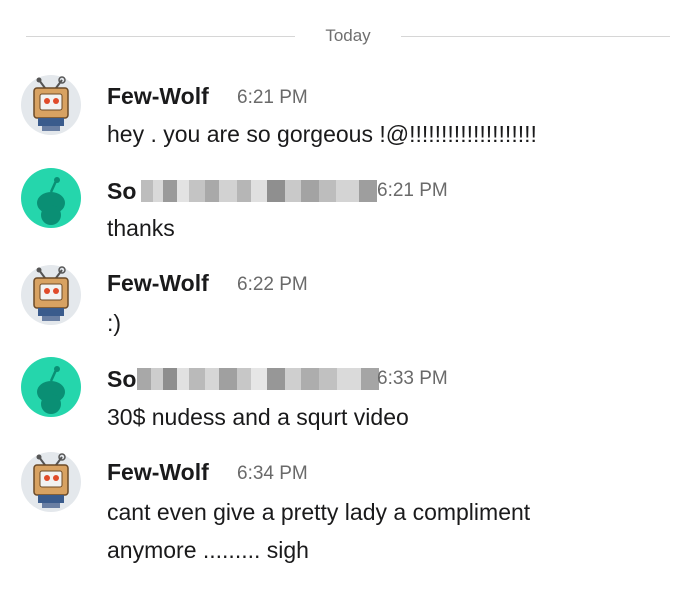 The width and height of the screenshot is (700, 592). I want to click on message-text: thanks, so click(141, 228).